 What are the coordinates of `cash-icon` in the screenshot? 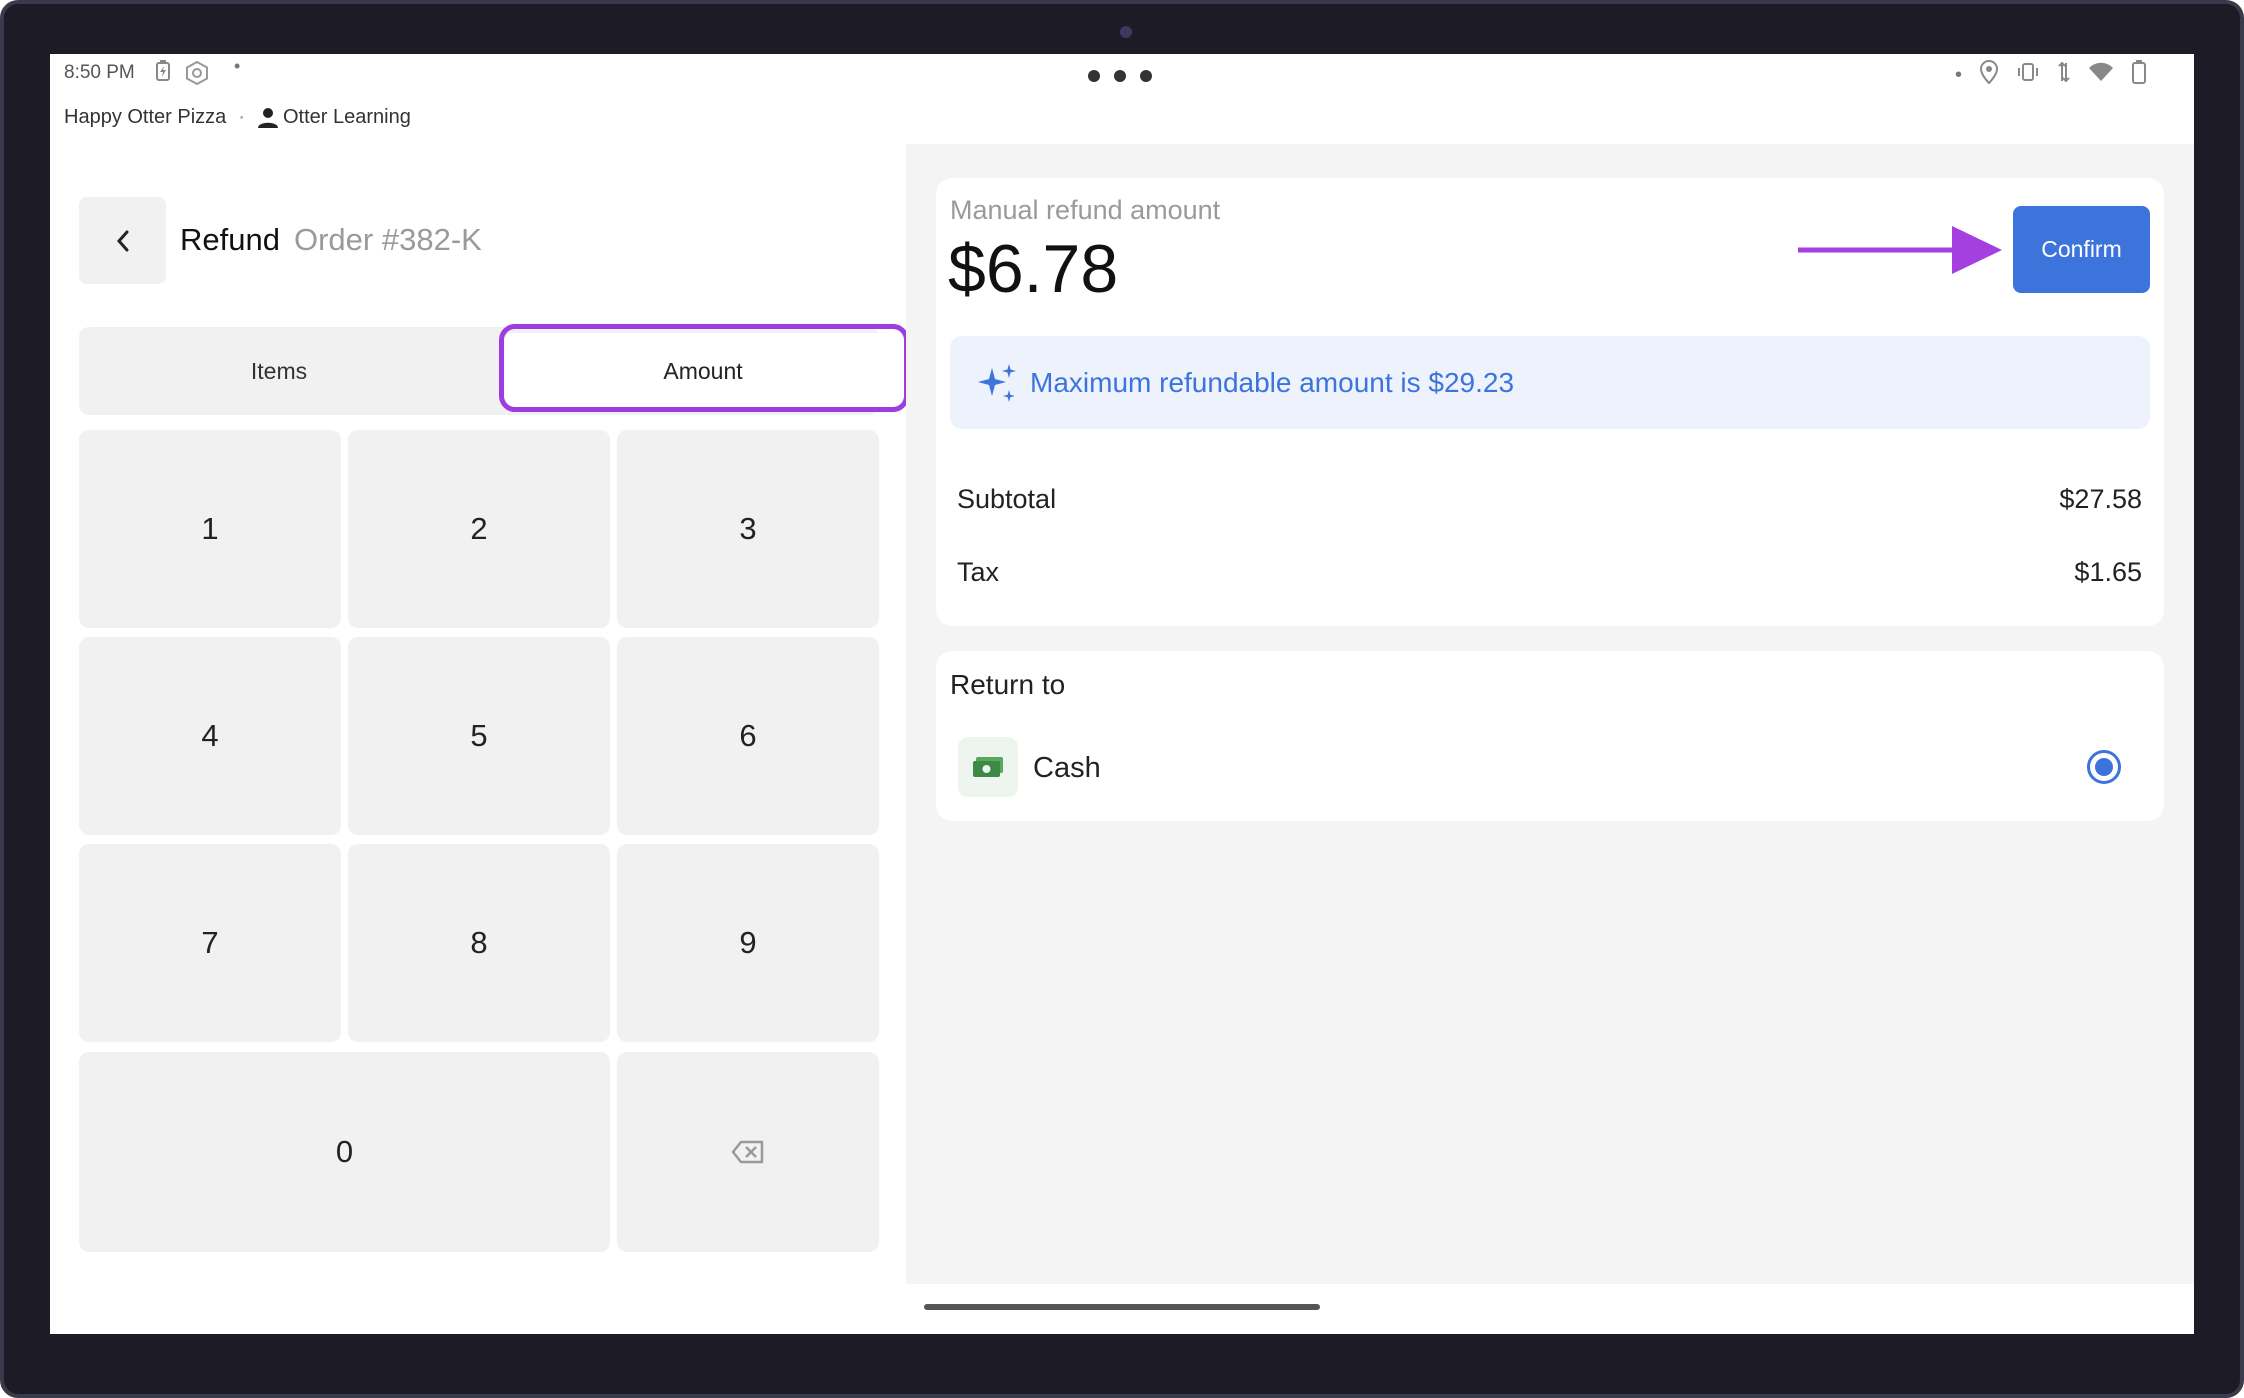 It's located at (988, 767).